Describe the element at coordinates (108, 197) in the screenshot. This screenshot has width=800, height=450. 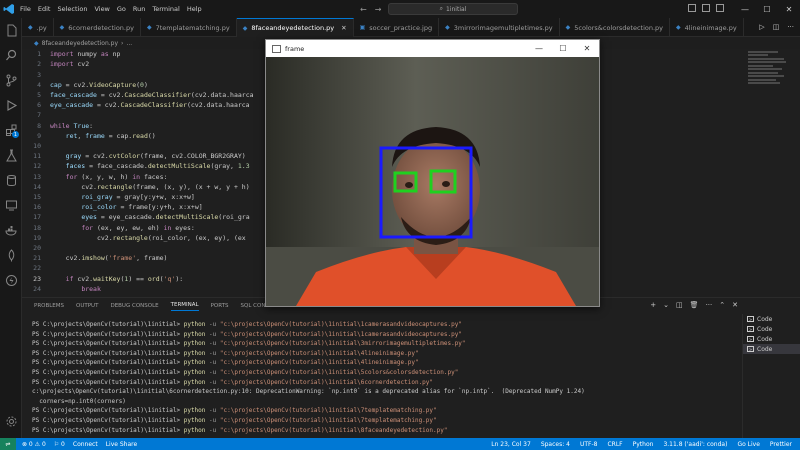
I see `code-line: 15 roi_gray = gray[y:y+w, x:x+w]` at that location.